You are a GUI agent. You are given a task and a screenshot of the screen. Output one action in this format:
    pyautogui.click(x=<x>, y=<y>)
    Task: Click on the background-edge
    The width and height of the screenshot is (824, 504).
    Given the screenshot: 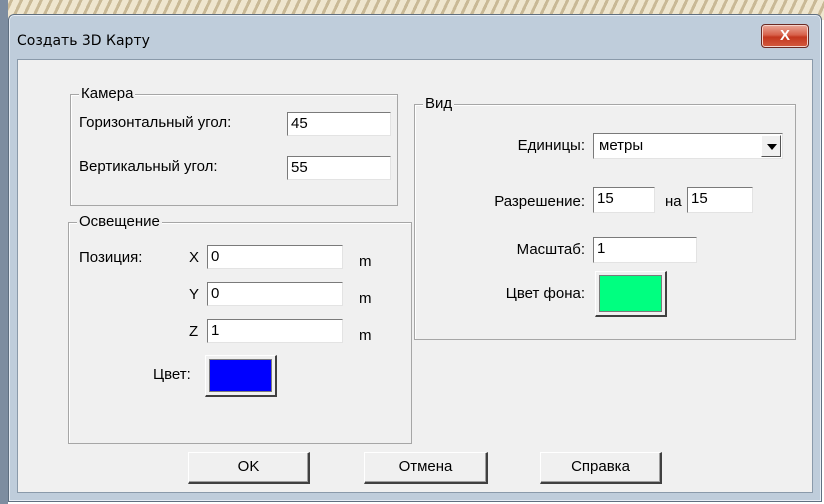 What is the action you would take?
    pyautogui.click(x=4, y=252)
    